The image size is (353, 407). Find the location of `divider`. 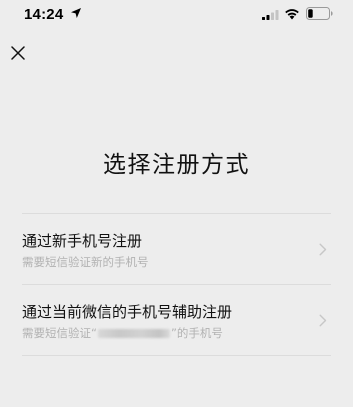

divider is located at coordinates (176, 355).